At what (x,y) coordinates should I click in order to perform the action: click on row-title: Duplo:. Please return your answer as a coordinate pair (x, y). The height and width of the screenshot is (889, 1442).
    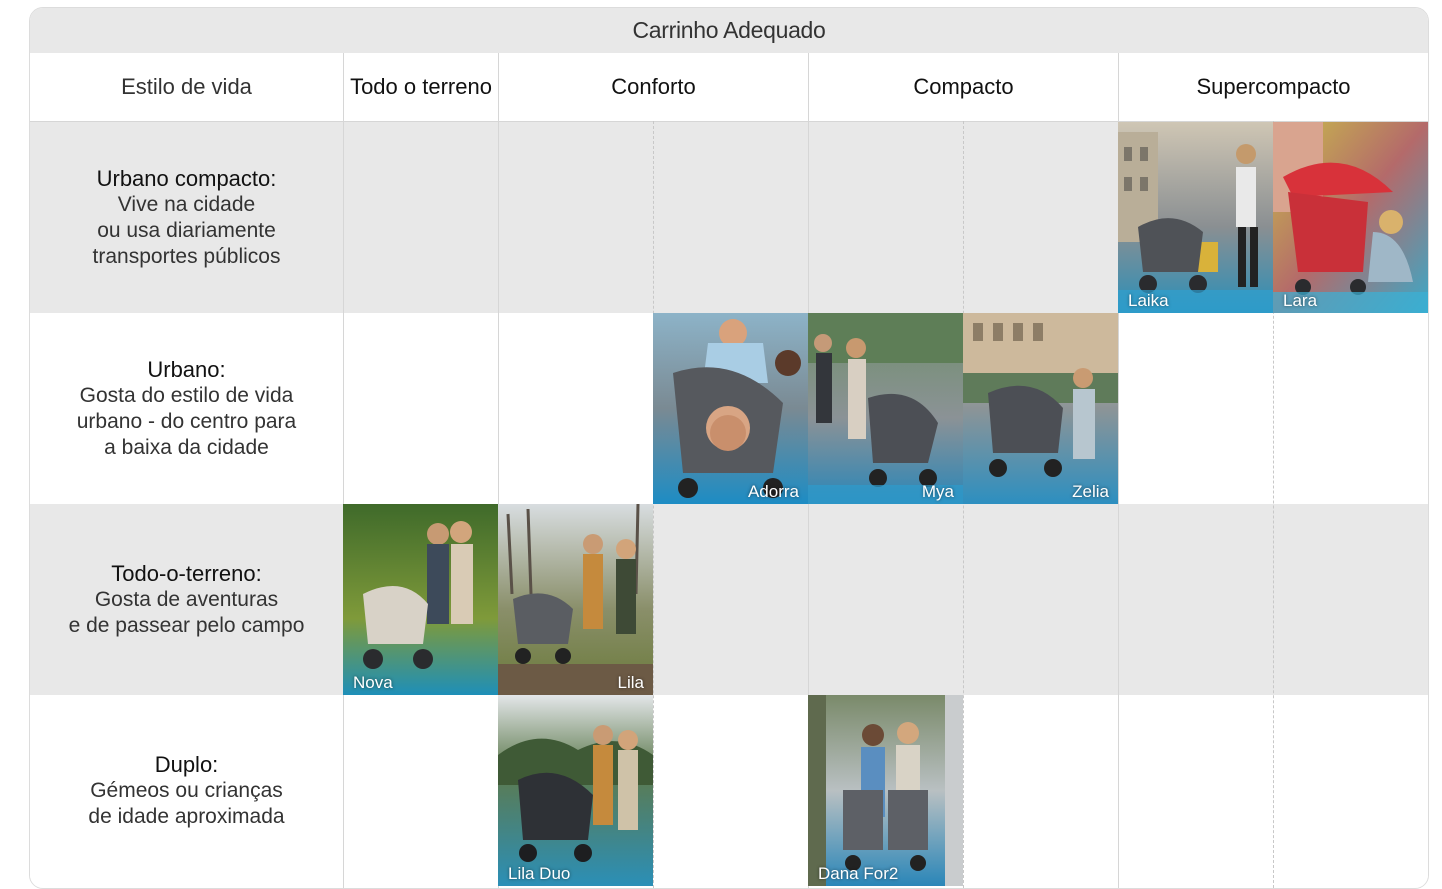
    Looking at the image, I should click on (186, 764).